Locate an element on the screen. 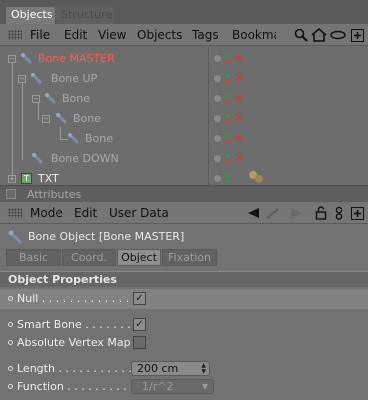 The width and height of the screenshot is (368, 400). tab-coord: Coord. is located at coordinates (89, 257).